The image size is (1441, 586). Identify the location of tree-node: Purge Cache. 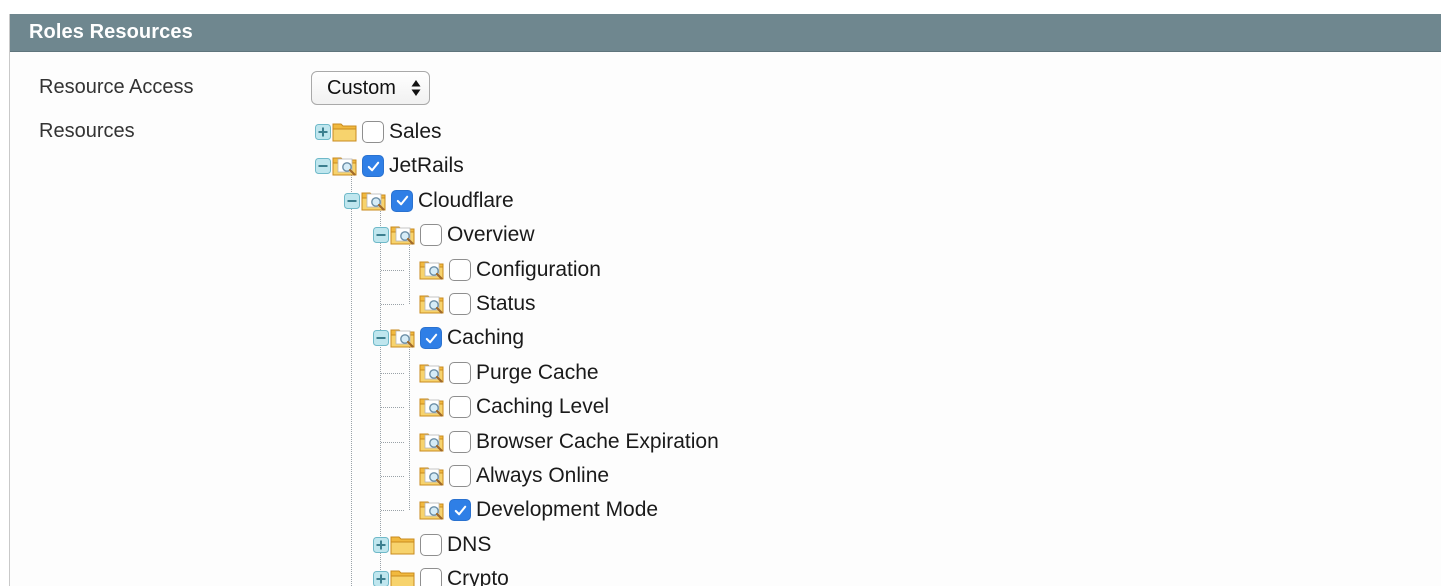
(509, 373).